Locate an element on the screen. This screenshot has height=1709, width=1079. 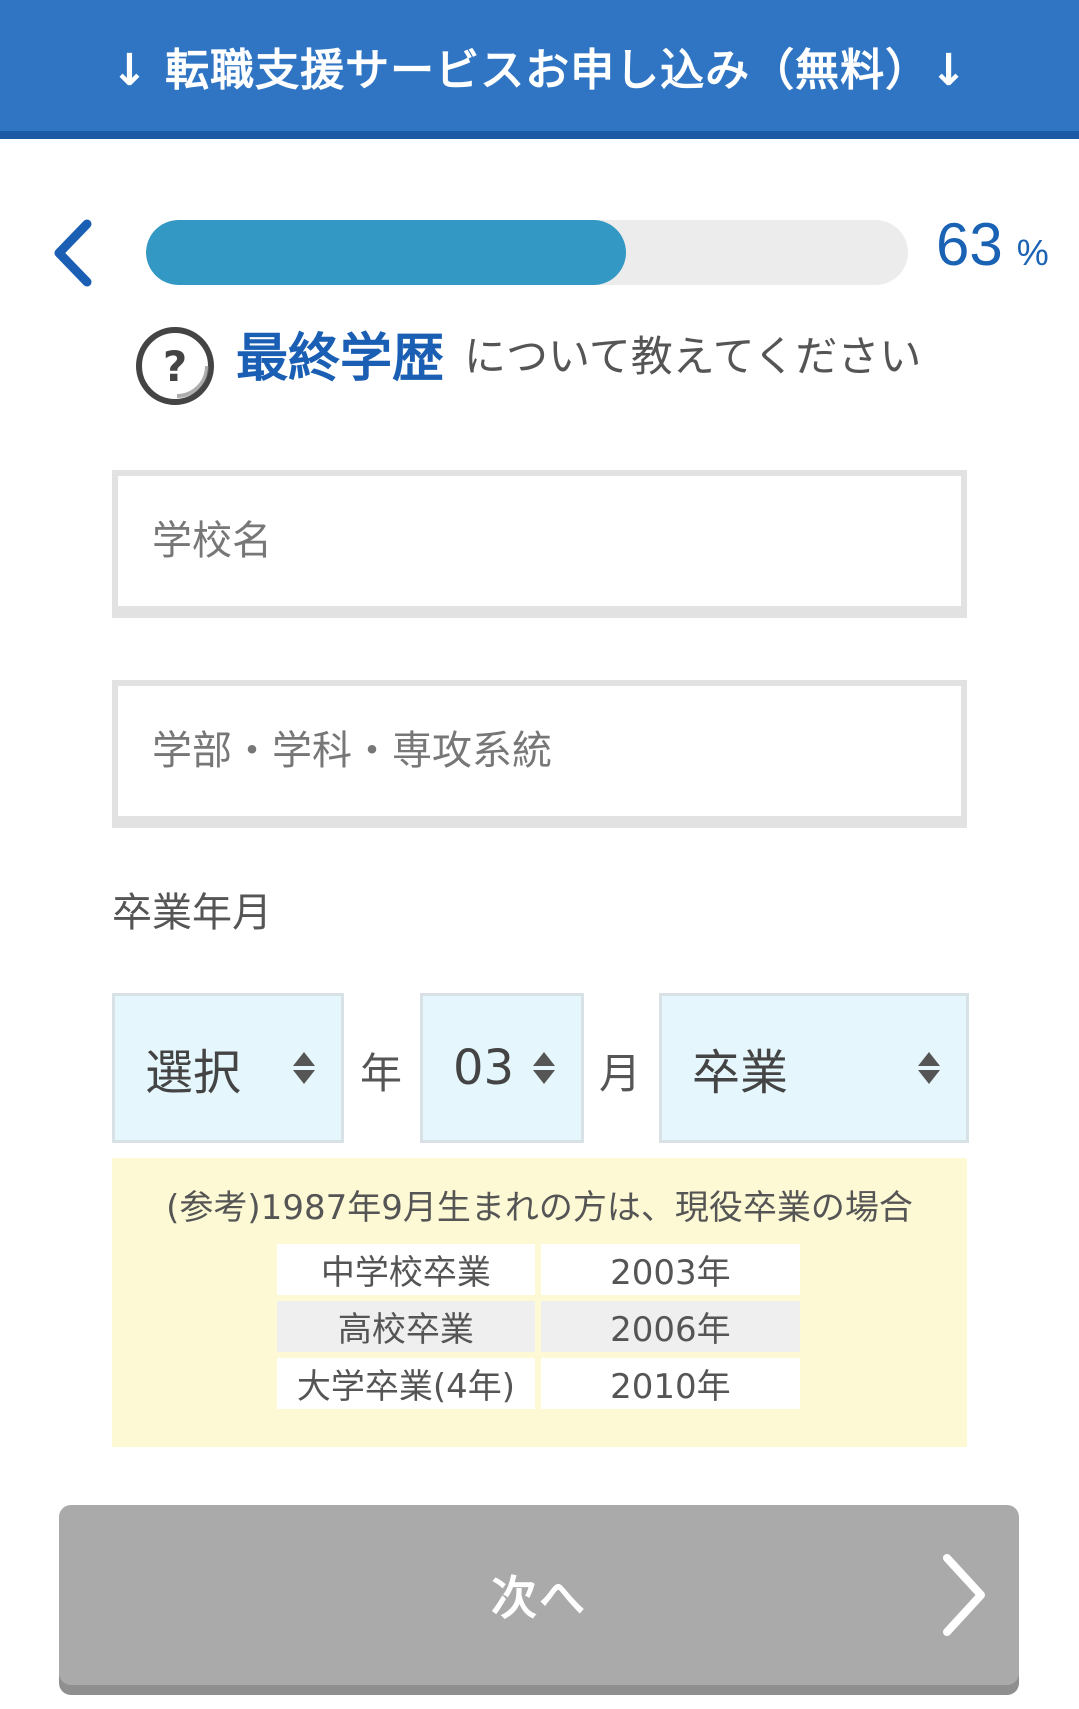
table-row: 中学校卒業 2003年 is located at coordinates (538, 1269).